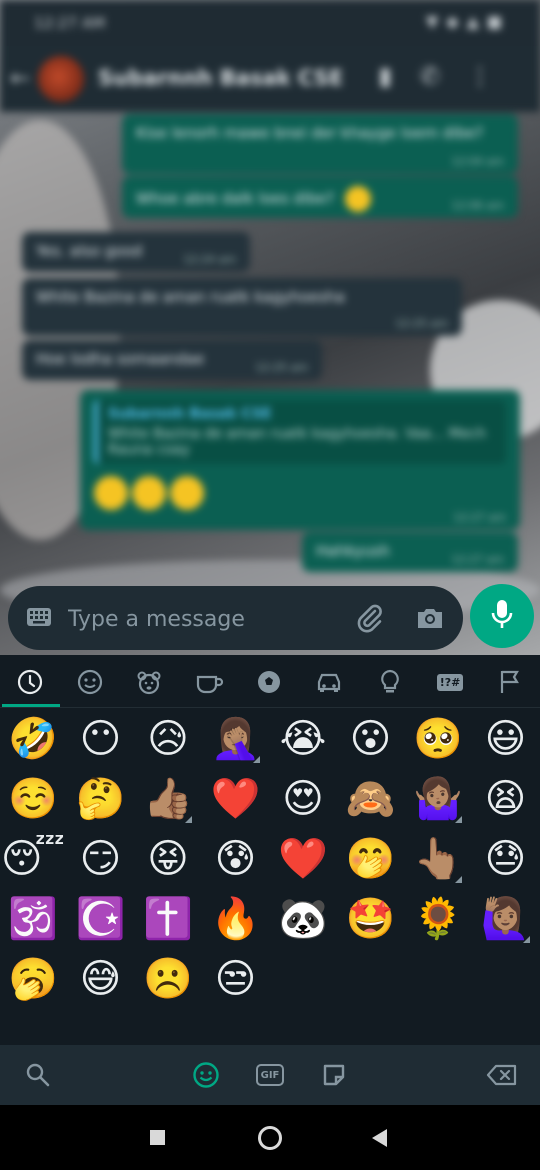 Image resolution: width=540 pixels, height=1170 pixels. Describe the element at coordinates (209, 259) in the screenshot. I see `message-time: 12:24 am` at that location.